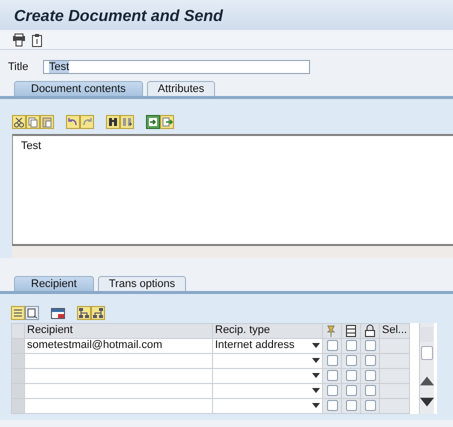 Image resolution: width=453 pixels, height=427 pixels. I want to click on dropdown-value: Internet address, so click(261, 345).